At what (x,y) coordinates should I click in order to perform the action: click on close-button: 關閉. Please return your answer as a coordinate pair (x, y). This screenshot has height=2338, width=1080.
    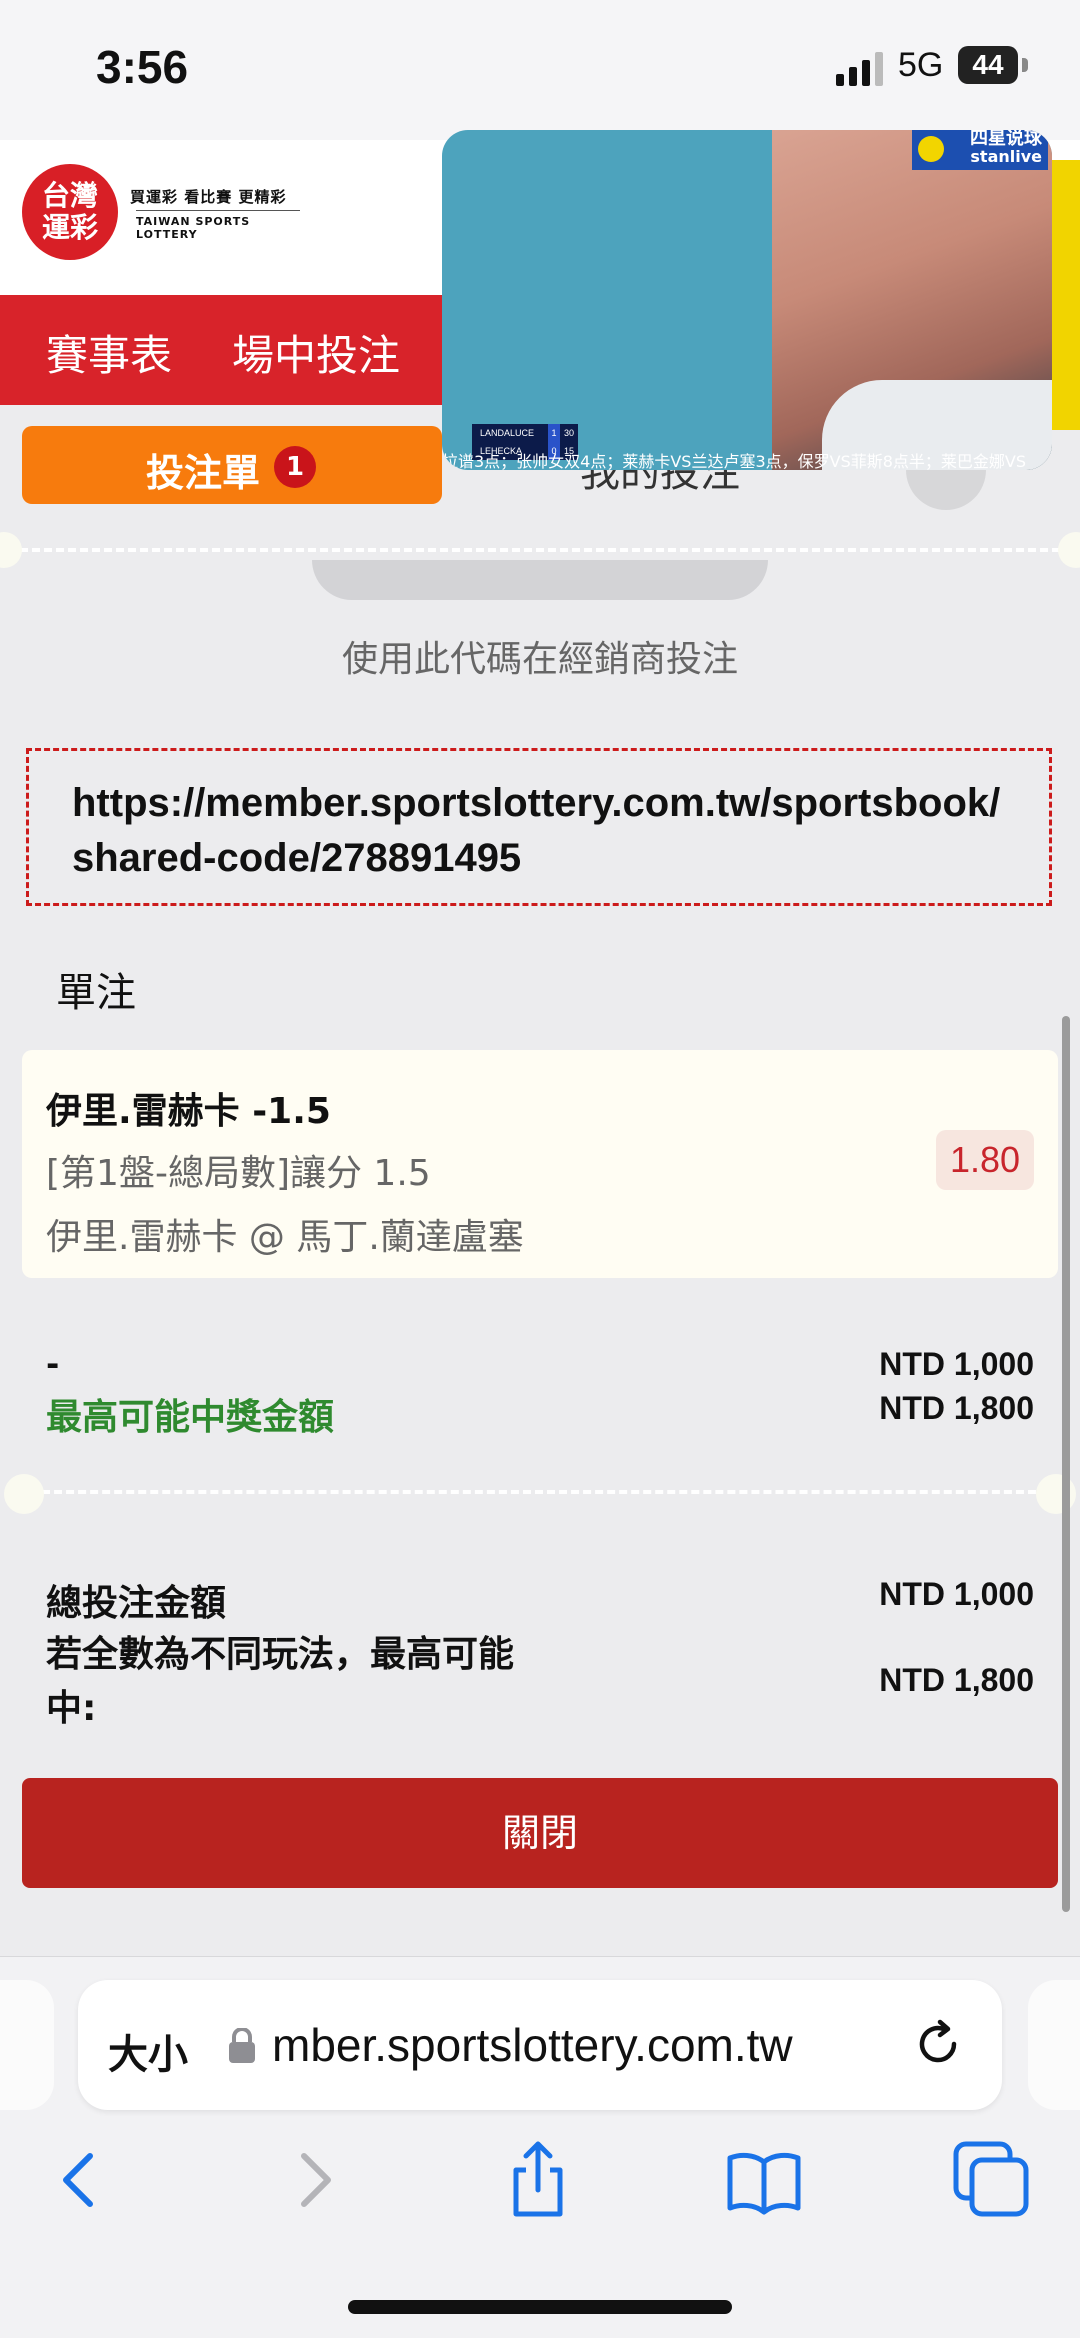
    Looking at the image, I should click on (540, 1833).